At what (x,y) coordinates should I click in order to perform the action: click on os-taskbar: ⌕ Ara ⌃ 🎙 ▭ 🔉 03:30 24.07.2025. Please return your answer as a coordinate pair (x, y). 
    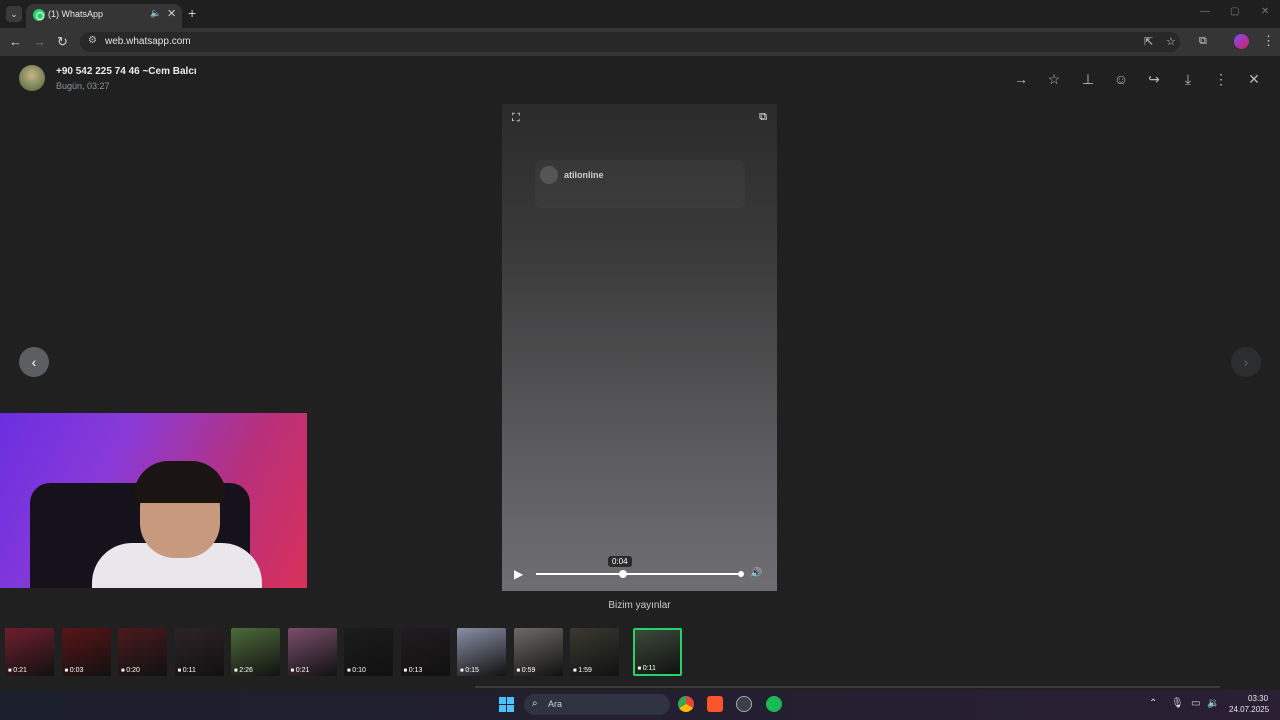
    Looking at the image, I should click on (640, 705).